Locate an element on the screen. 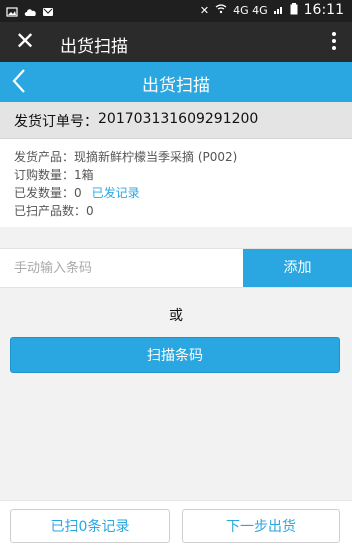 This screenshot has width=352, height=551. barcode-entry-row: 添加 is located at coordinates (176, 268).